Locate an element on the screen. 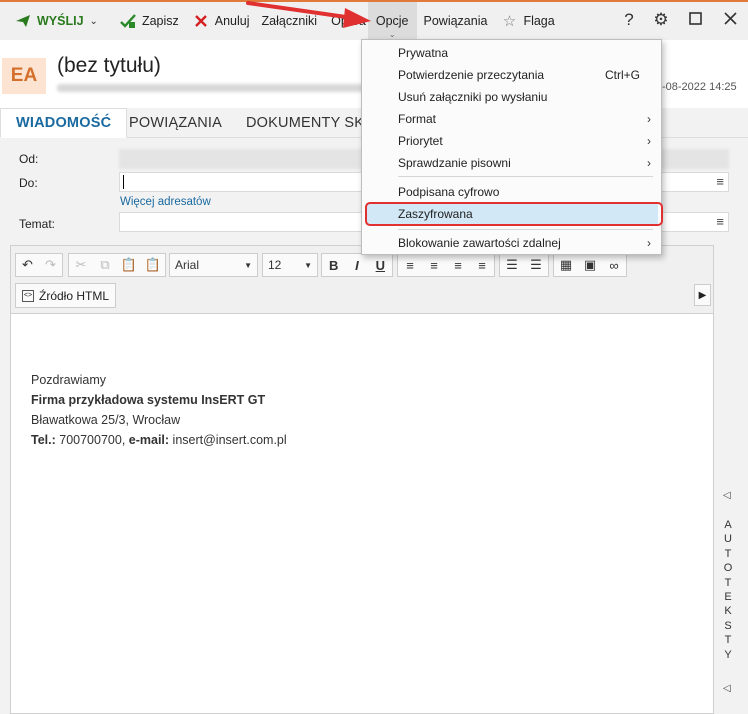  copy-button: ⧉ is located at coordinates (105, 265).